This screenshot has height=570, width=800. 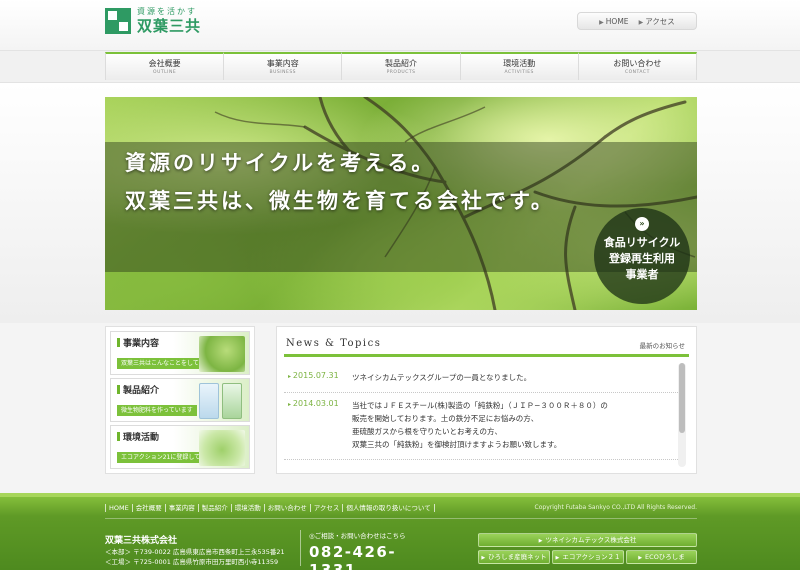 I want to click on news-header: News & Topics 最新のお知らせ, so click(x=486, y=346).